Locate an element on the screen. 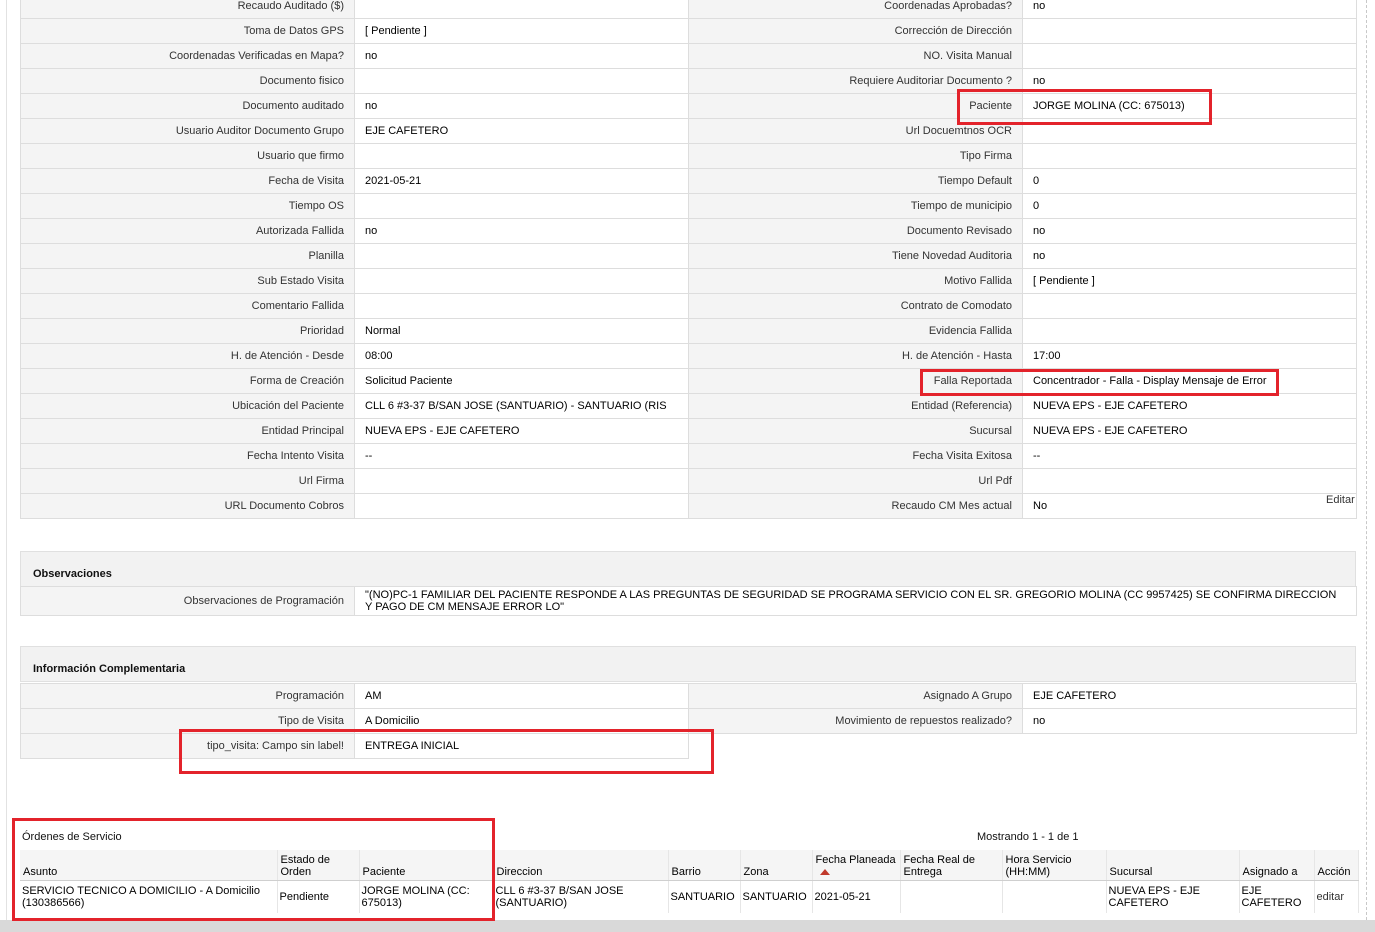  col-header-fecha-real: Fecha Real de Entrega is located at coordinates (951, 865).